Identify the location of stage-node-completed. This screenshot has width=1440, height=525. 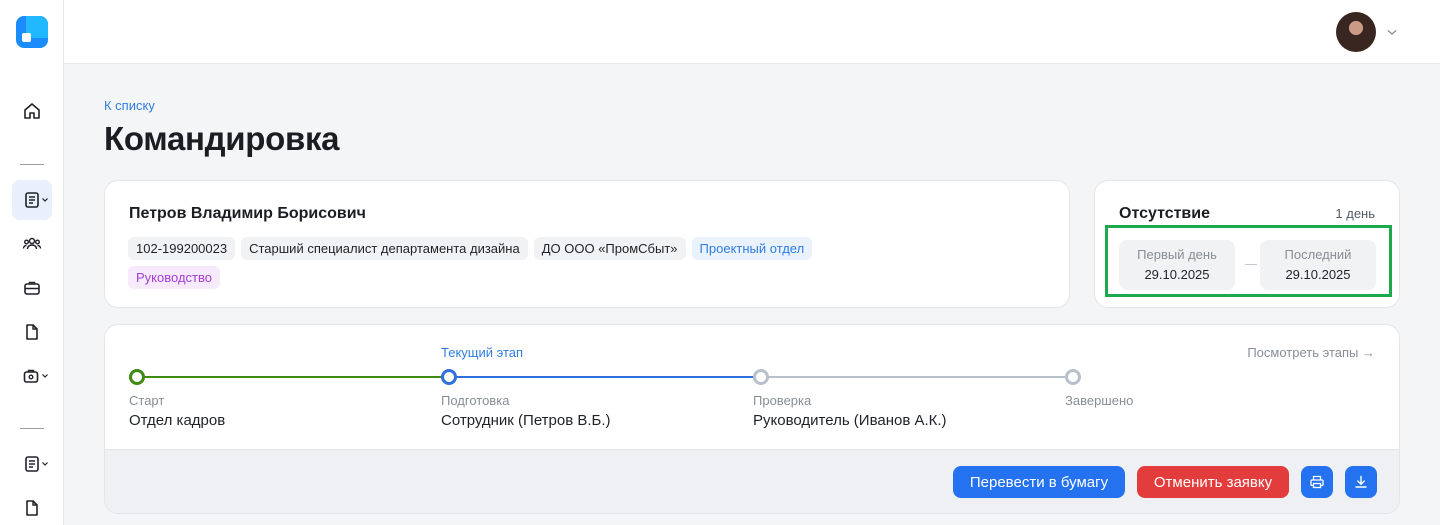
(1073, 377).